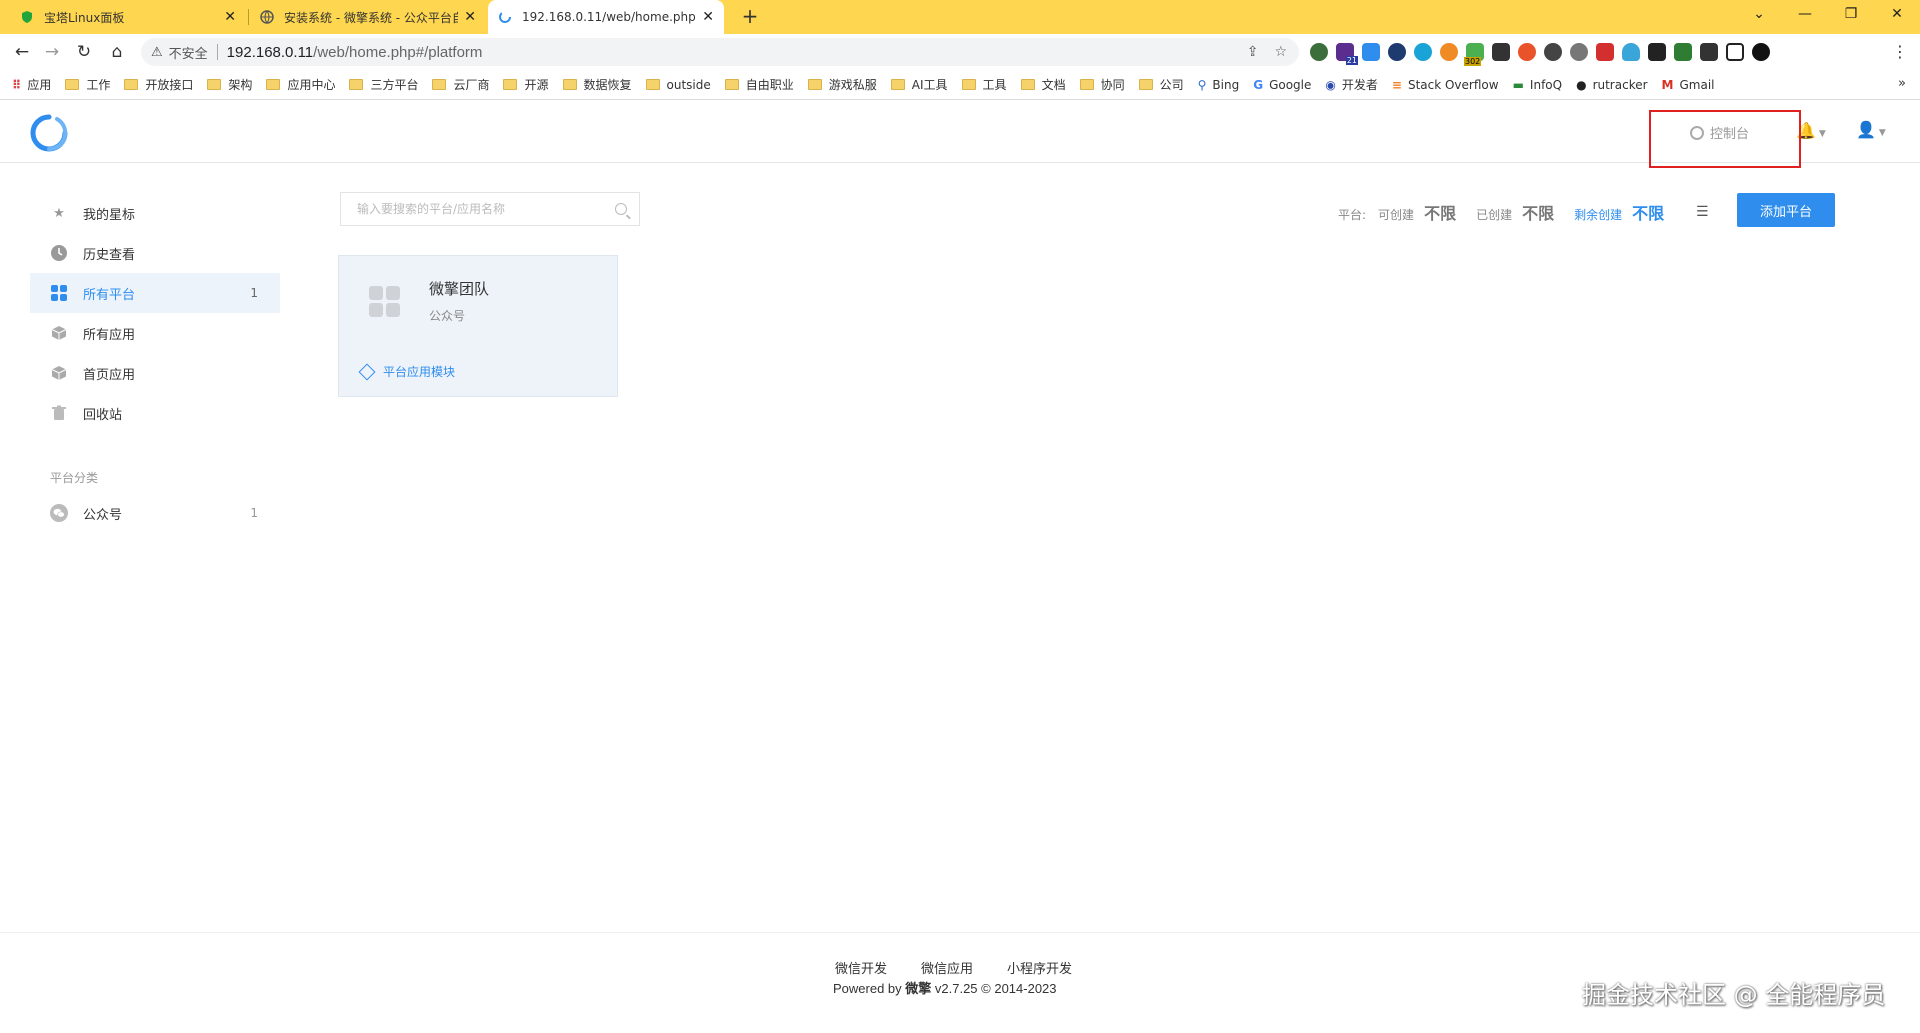  What do you see at coordinates (861, 967) in the screenshot?
I see `footer-link: 微信开发` at bounding box center [861, 967].